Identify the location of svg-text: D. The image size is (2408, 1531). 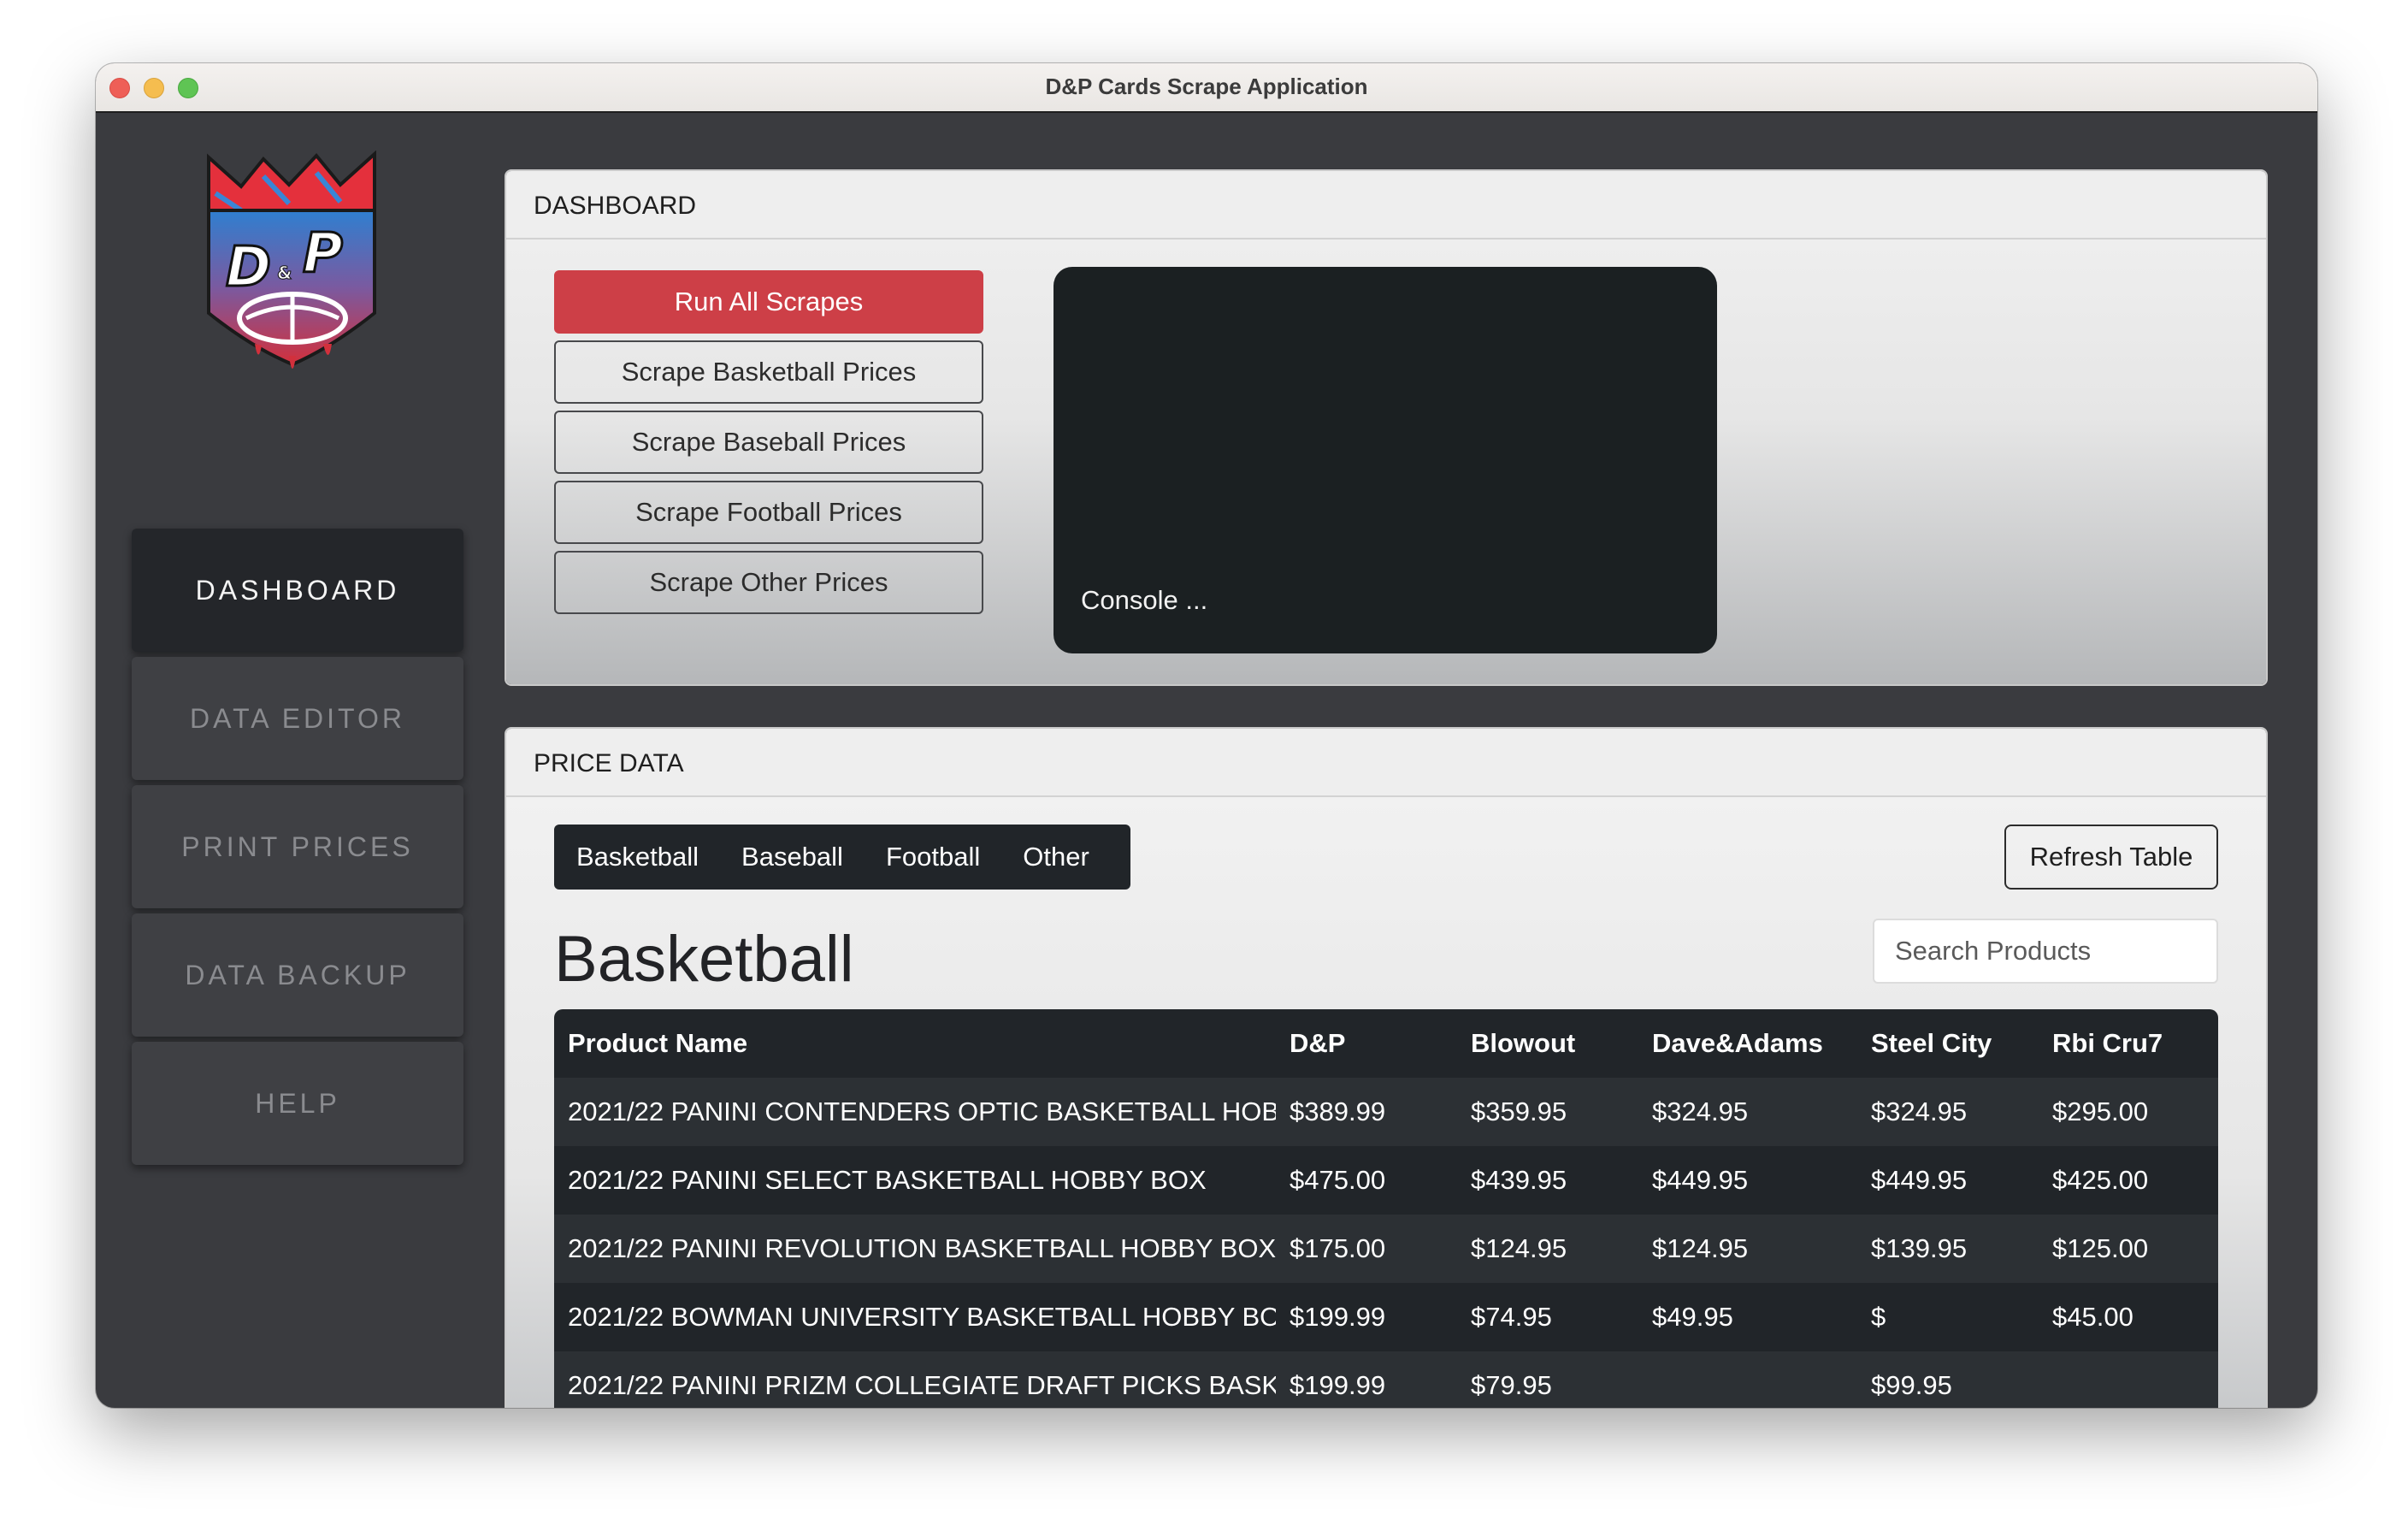
(249, 267).